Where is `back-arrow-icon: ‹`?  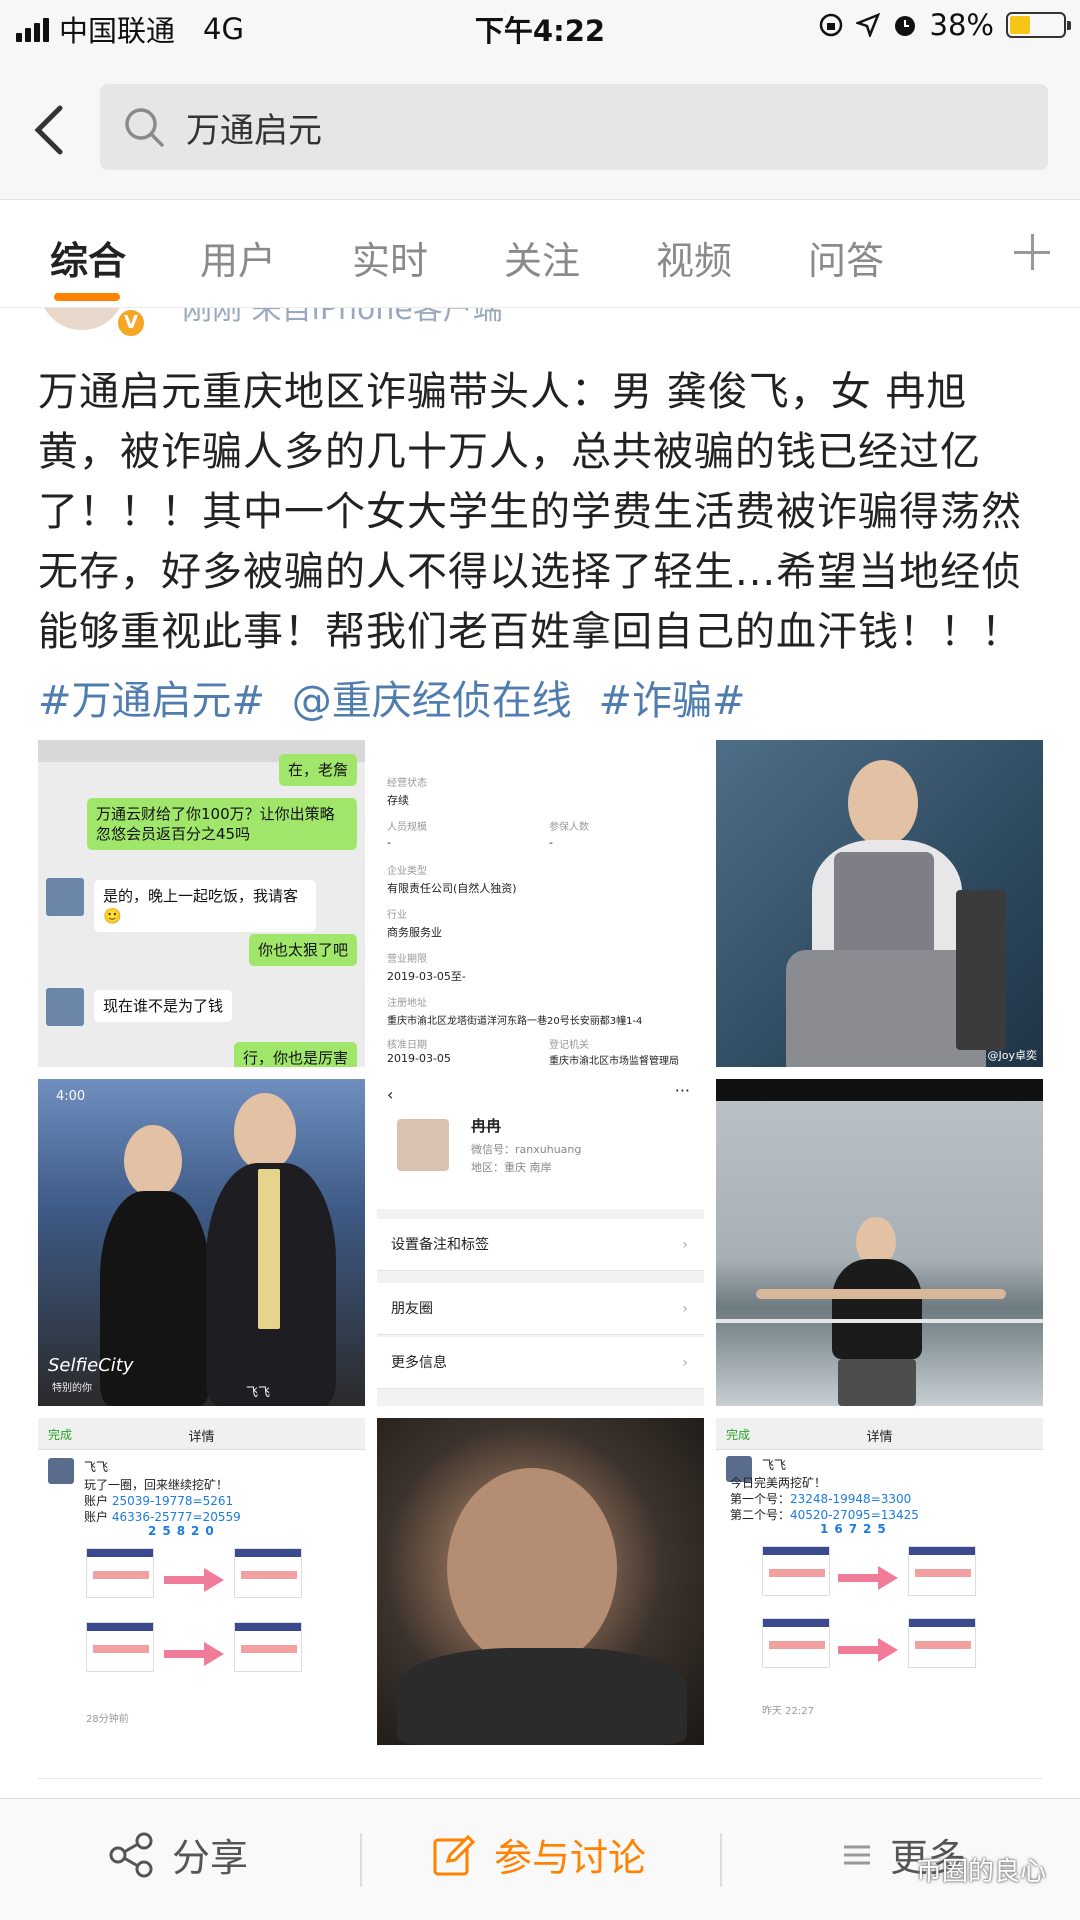 back-arrow-icon: ‹ is located at coordinates (390, 1094).